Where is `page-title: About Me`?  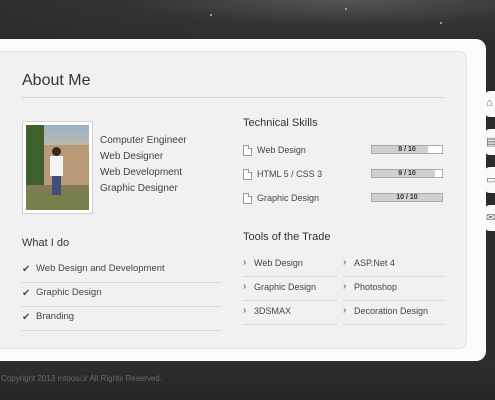 page-title: About Me is located at coordinates (56, 80).